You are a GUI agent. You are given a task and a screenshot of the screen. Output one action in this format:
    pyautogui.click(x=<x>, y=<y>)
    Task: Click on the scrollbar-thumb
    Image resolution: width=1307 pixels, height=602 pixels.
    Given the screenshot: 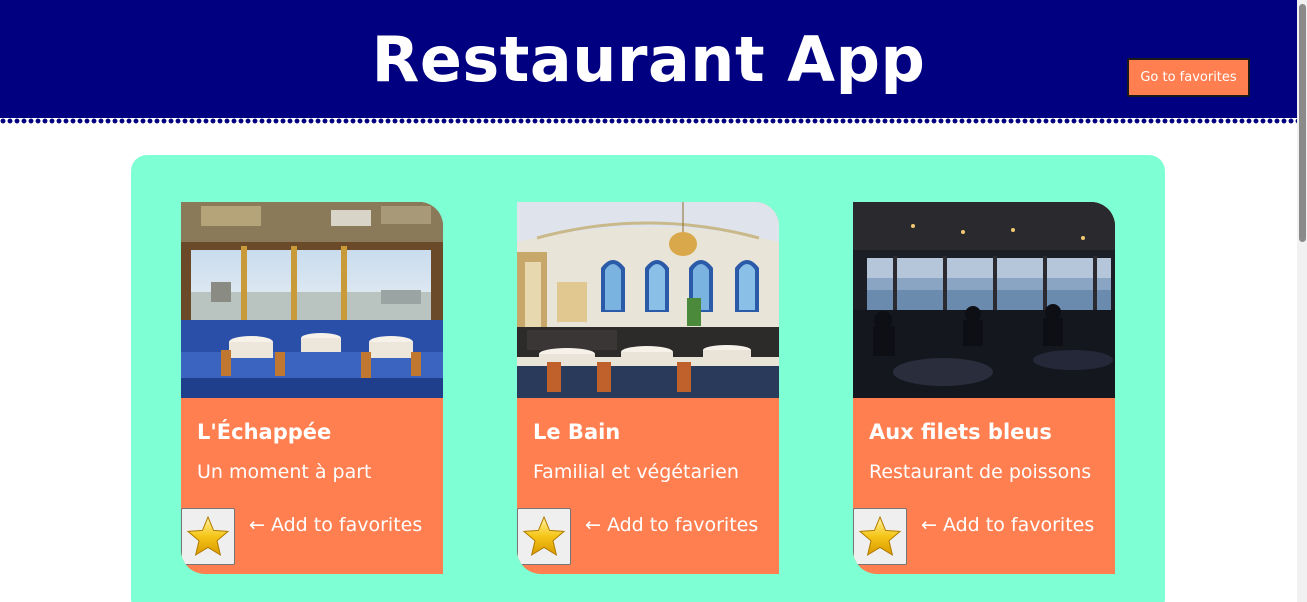 What is the action you would take?
    pyautogui.click(x=1302, y=123)
    